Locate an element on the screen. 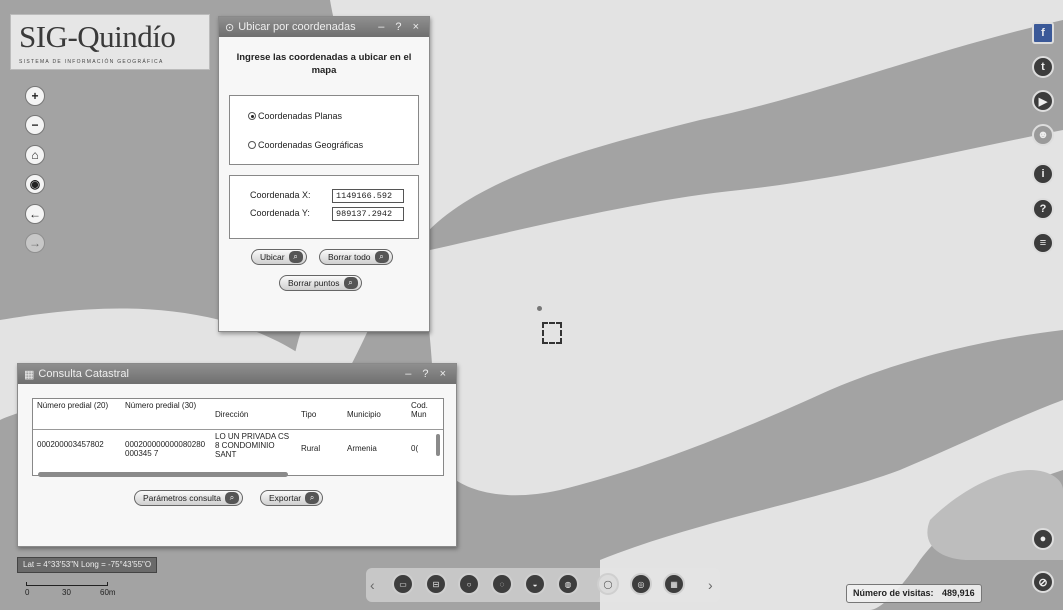 This screenshot has height=610, width=1063. info-icon: i is located at coordinates (1043, 174).